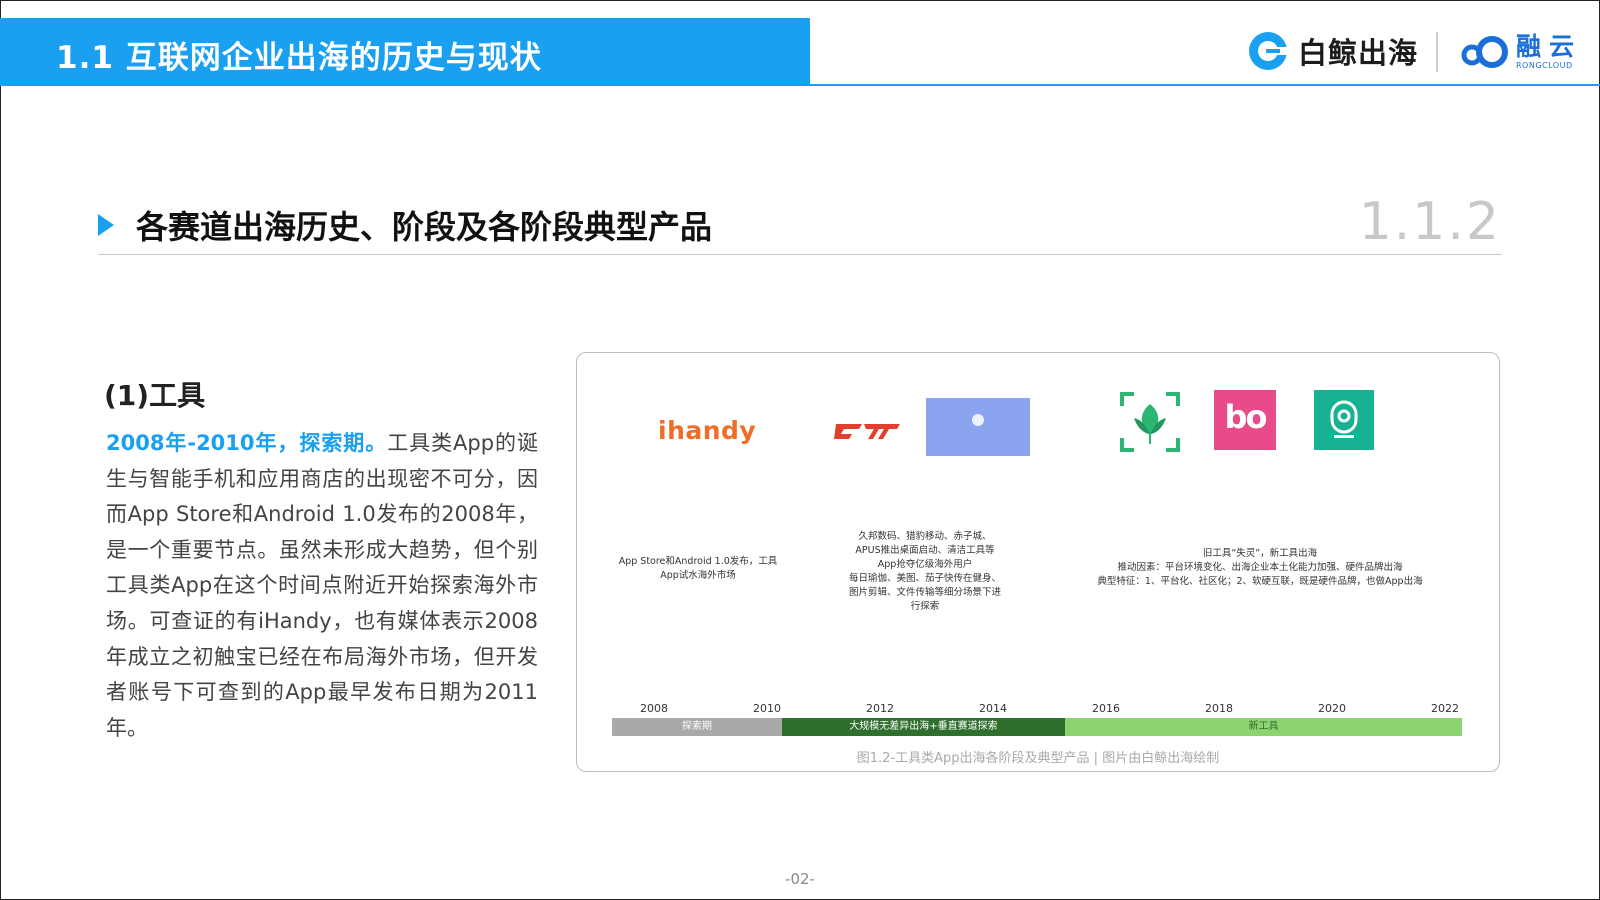  What do you see at coordinates (800, 254) in the screenshot?
I see `section-rule` at bounding box center [800, 254].